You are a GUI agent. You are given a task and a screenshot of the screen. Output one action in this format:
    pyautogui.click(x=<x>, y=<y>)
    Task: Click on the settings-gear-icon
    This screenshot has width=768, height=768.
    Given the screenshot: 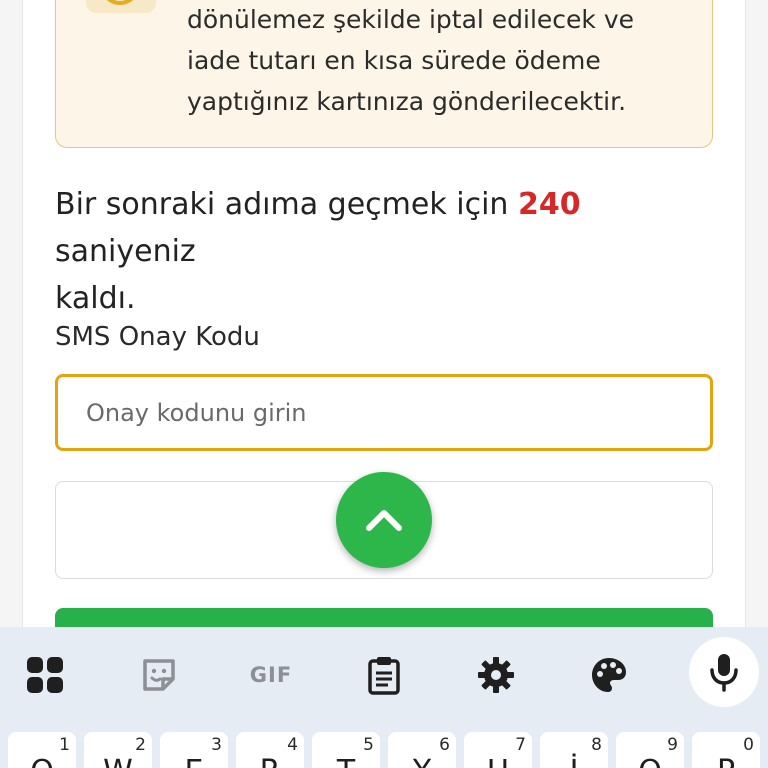 What is the action you would take?
    pyautogui.click(x=496, y=675)
    